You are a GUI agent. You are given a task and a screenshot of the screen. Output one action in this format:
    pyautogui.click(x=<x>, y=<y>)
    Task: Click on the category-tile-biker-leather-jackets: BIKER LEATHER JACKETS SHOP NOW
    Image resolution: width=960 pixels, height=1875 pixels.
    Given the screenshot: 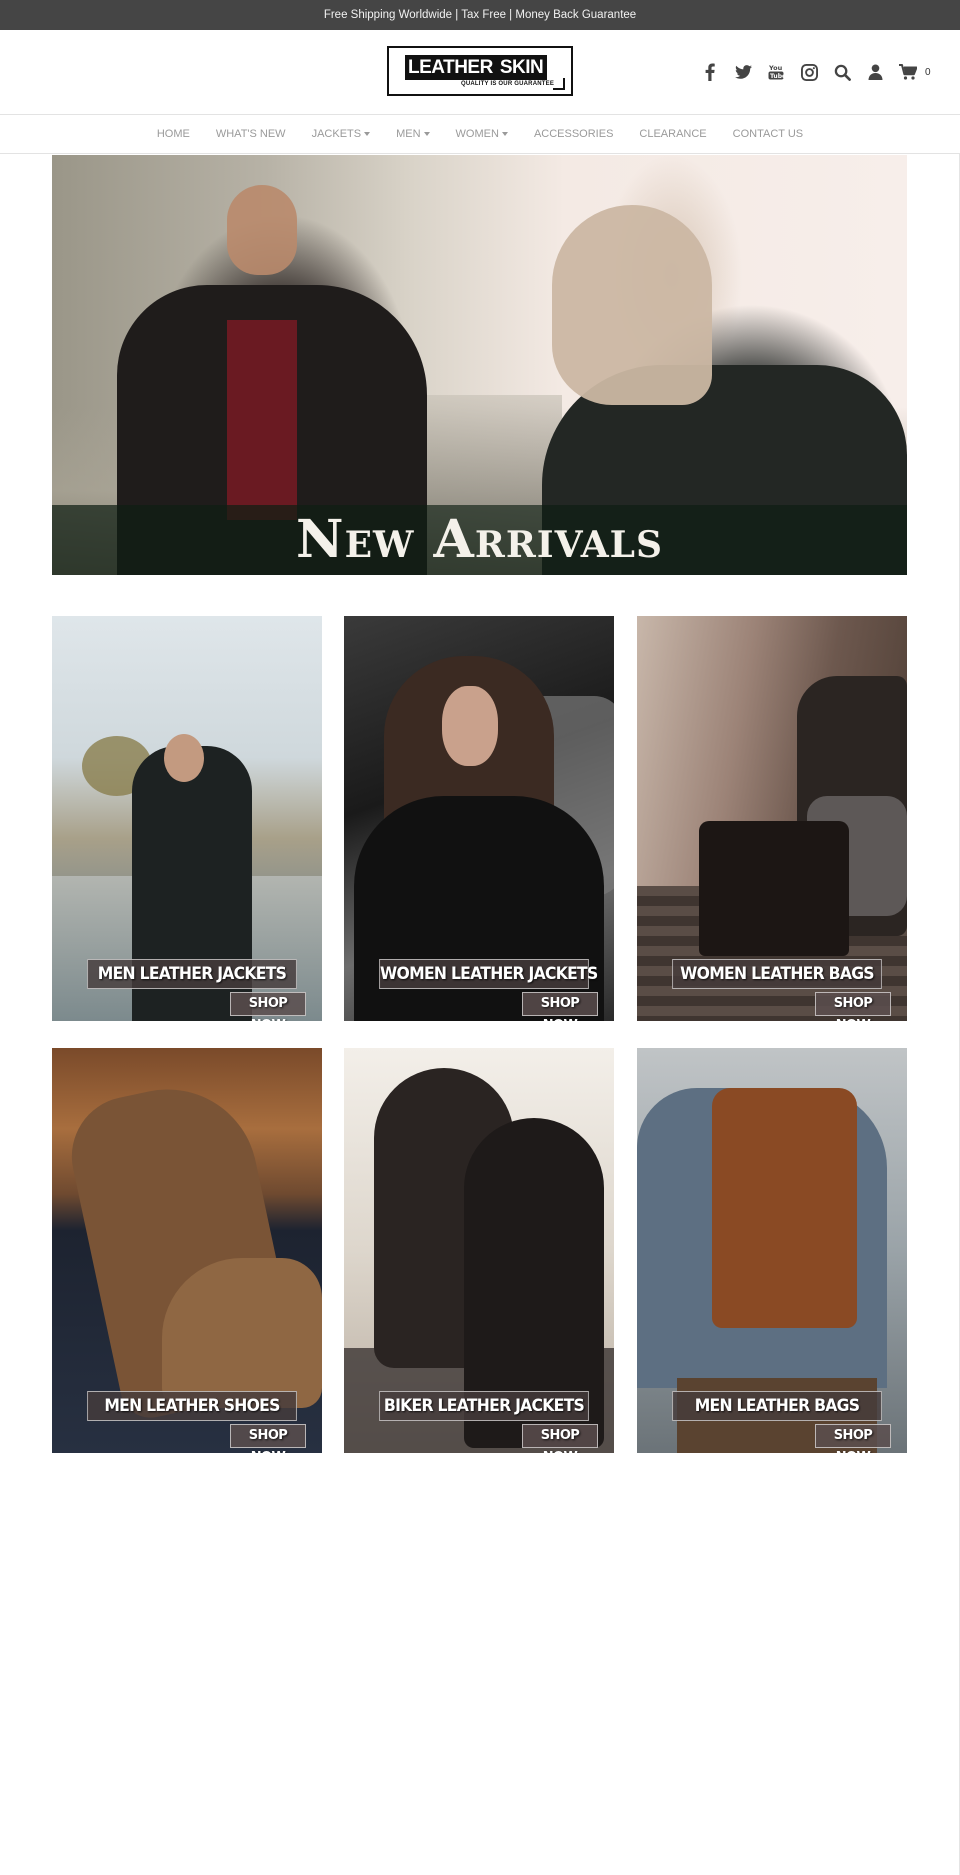 What is the action you would take?
    pyautogui.click(x=479, y=1250)
    